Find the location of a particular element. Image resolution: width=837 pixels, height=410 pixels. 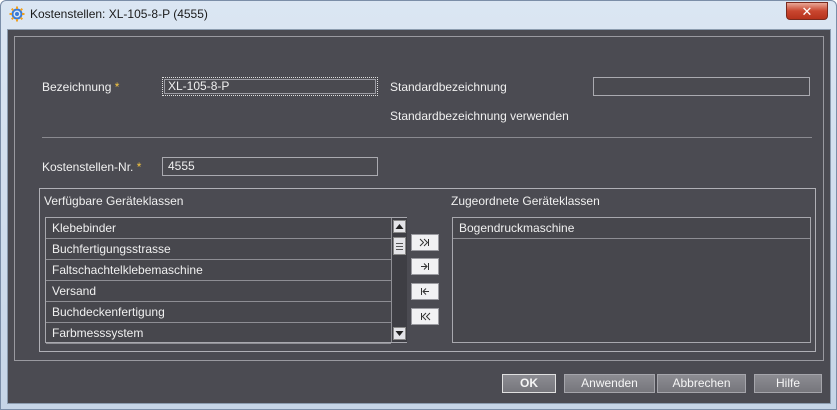

assigned-list: Bogendruckmaschine is located at coordinates (631, 280).